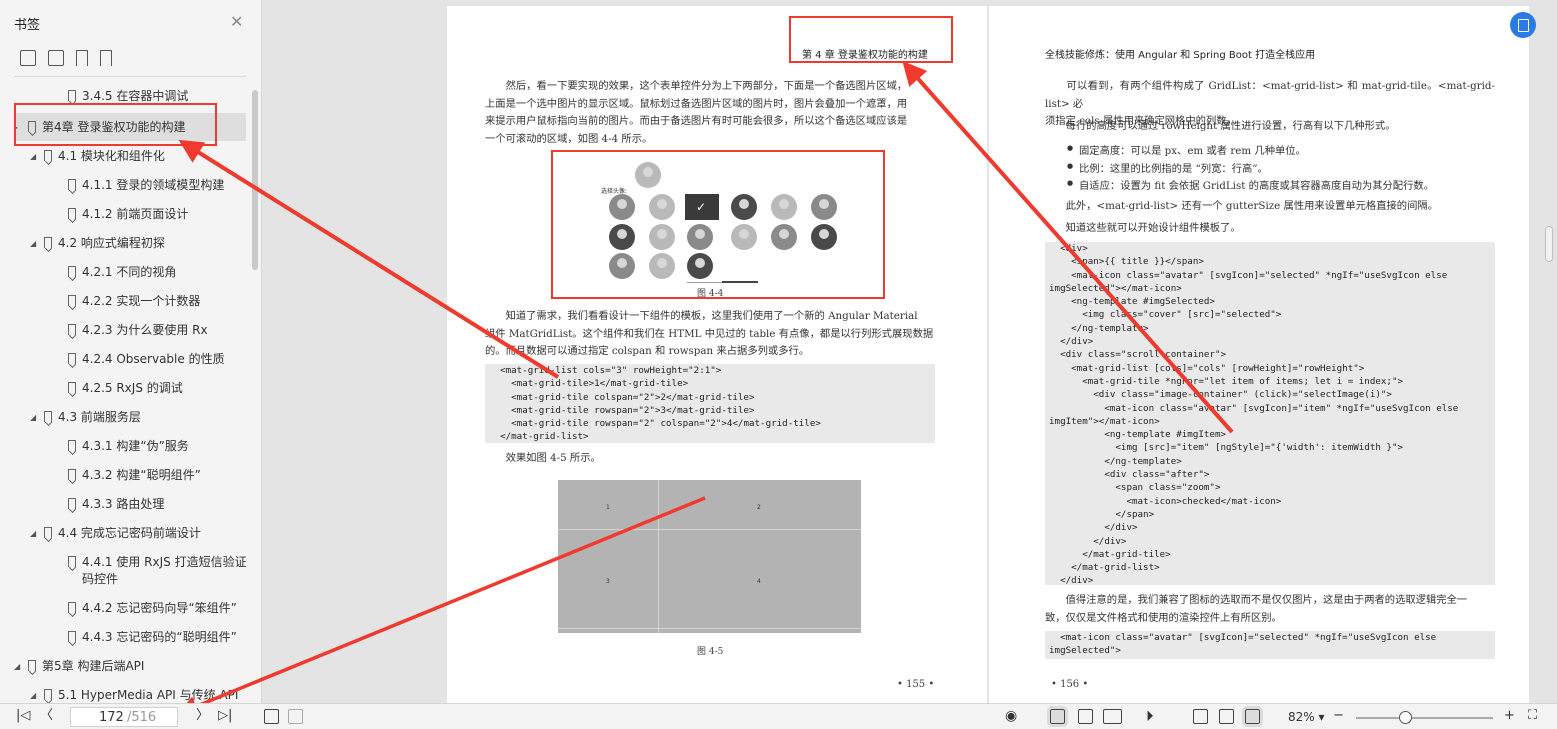  Describe the element at coordinates (1338, 716) in the screenshot. I see `zoom-out-button: −` at that location.